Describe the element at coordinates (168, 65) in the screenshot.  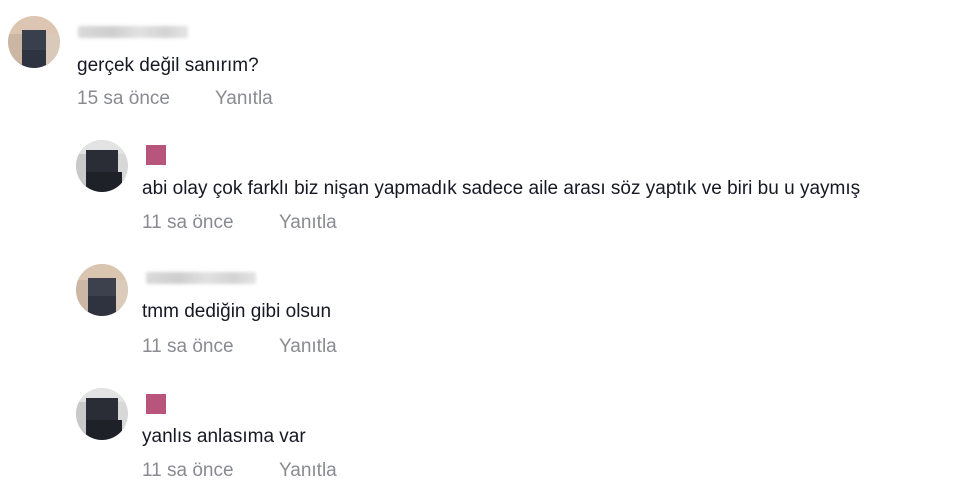
I see `comment-text: gerçek değil sanırım?` at that location.